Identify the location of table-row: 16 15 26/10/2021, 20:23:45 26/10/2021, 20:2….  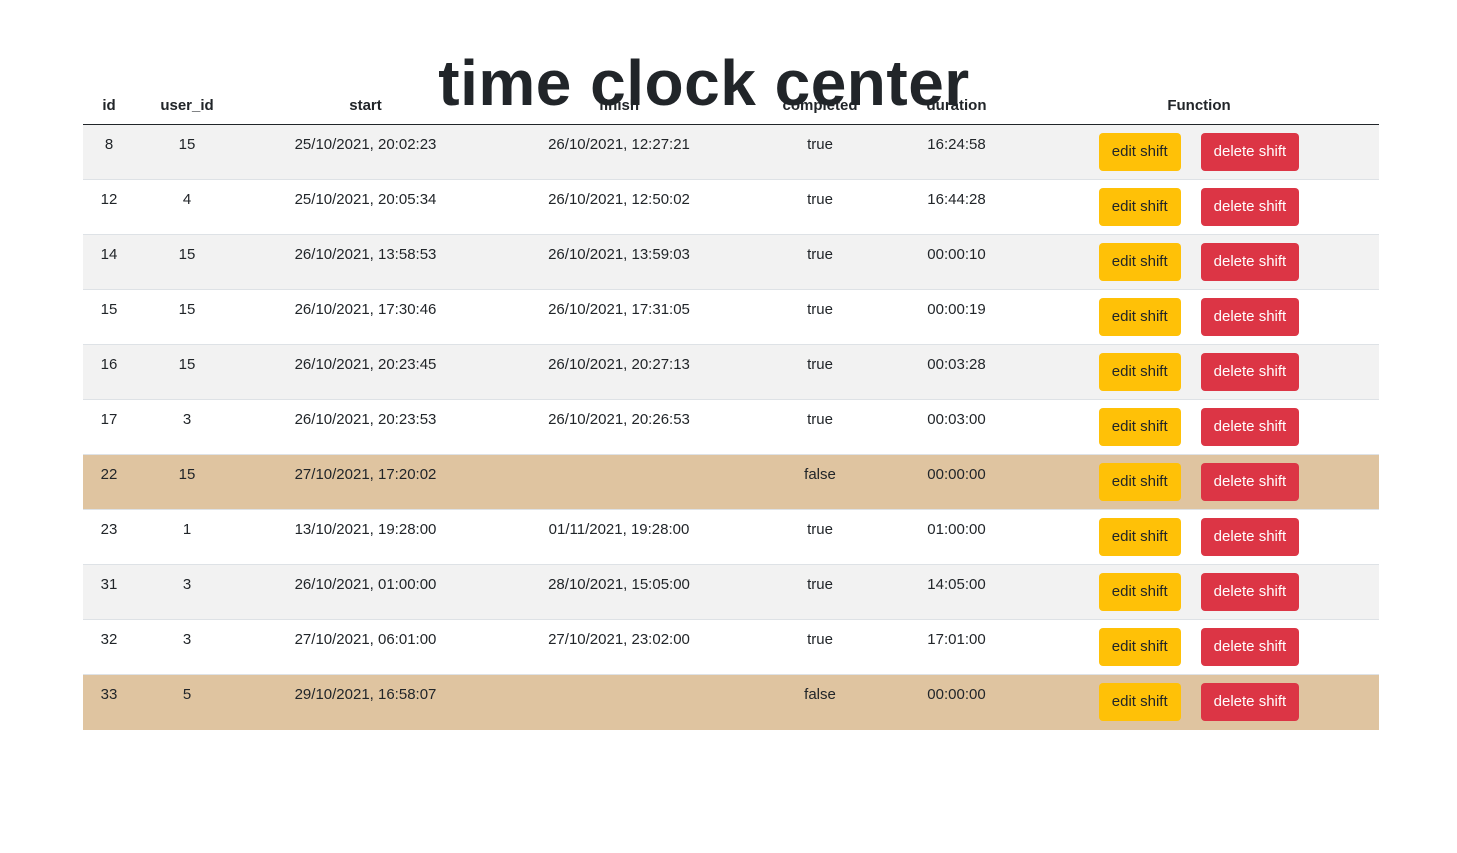
(731, 372).